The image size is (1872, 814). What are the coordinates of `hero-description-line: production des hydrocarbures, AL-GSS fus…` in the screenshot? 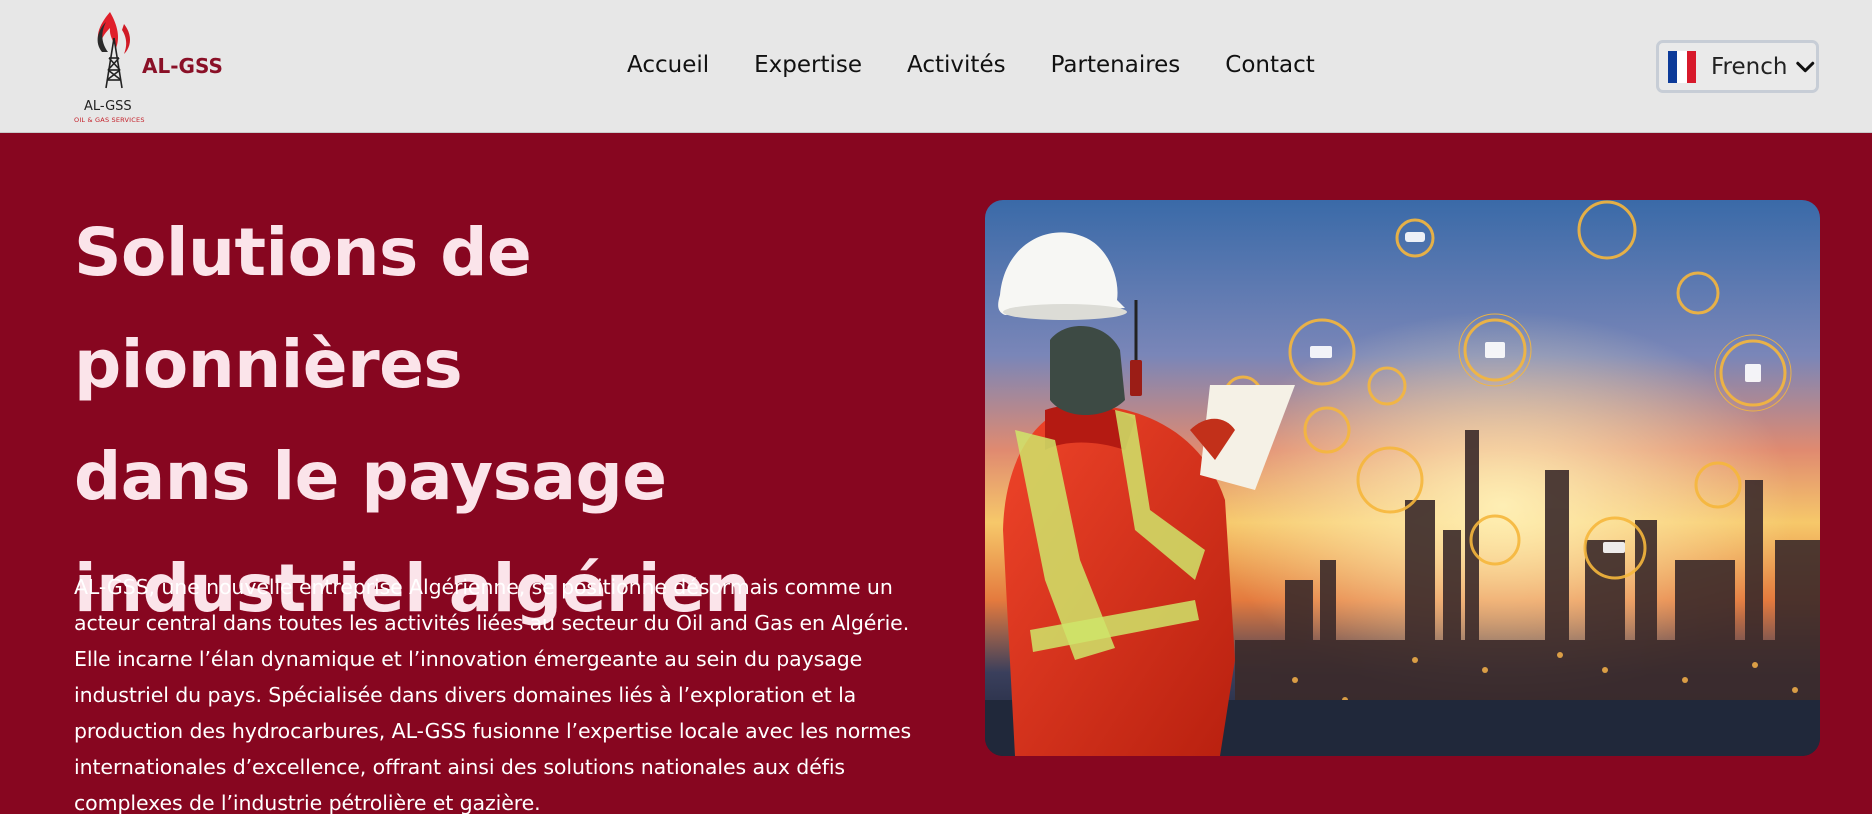 It's located at (493, 731).